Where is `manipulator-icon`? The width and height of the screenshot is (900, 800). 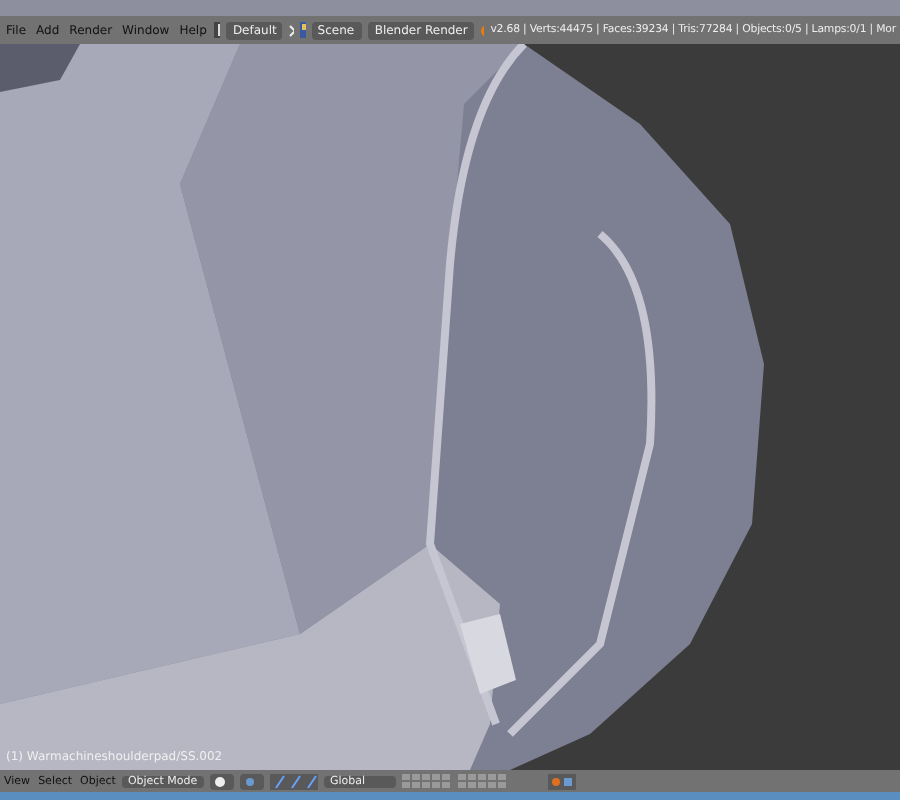
manipulator-icon is located at coordinates (293, 781).